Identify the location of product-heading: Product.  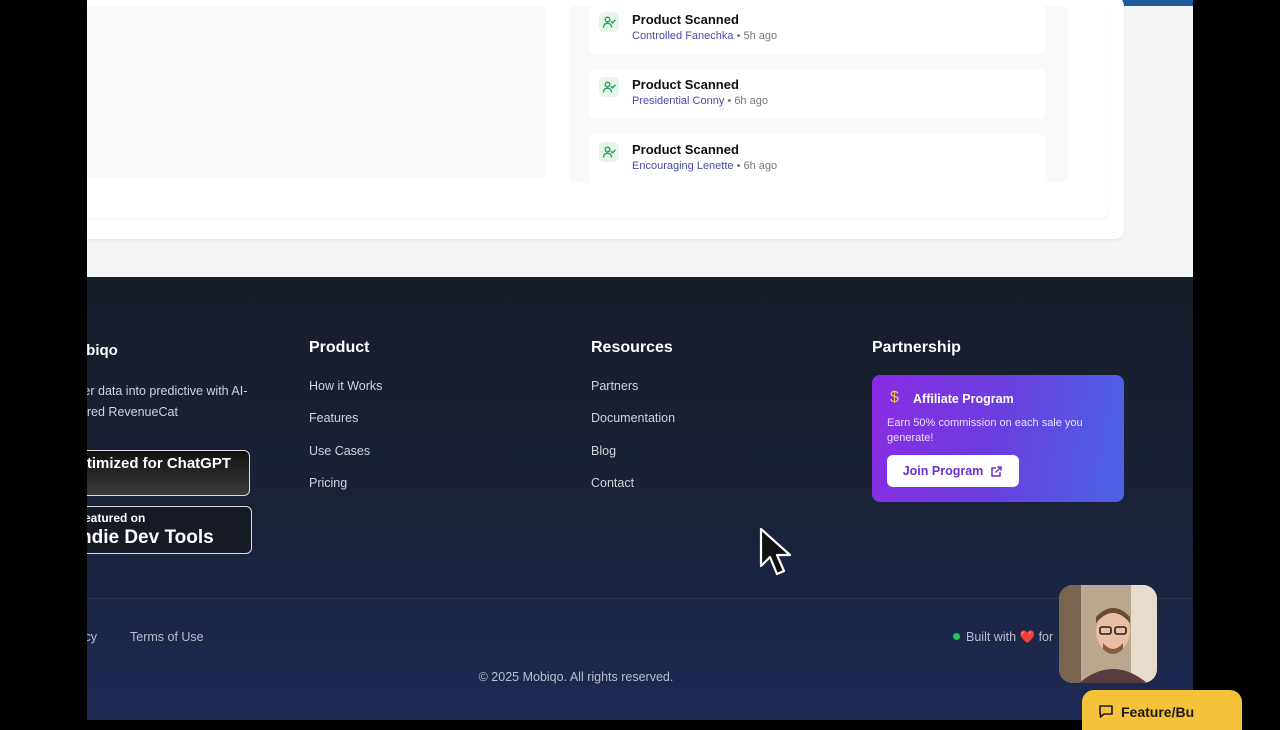
(339, 347).